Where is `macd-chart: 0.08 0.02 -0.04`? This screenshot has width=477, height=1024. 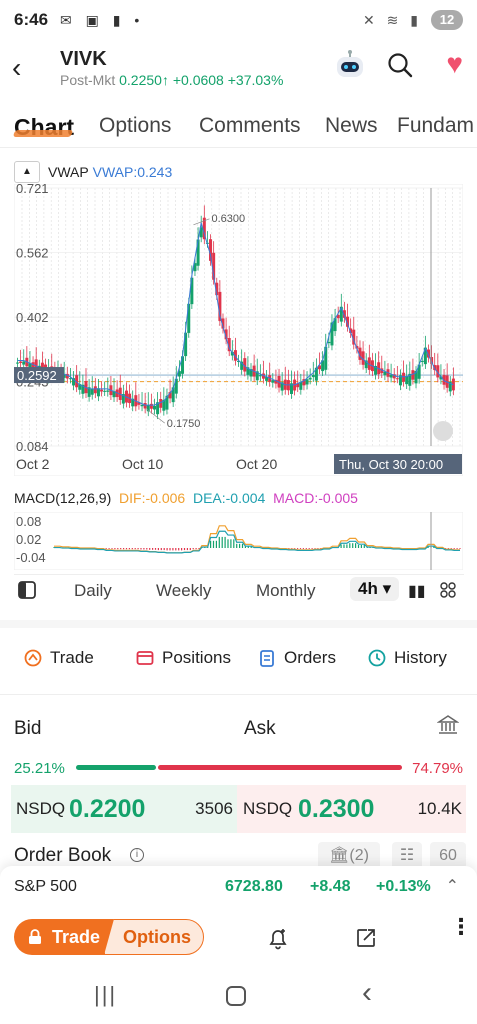
macd-chart: 0.08 0.02 -0.04 is located at coordinates (238, 541).